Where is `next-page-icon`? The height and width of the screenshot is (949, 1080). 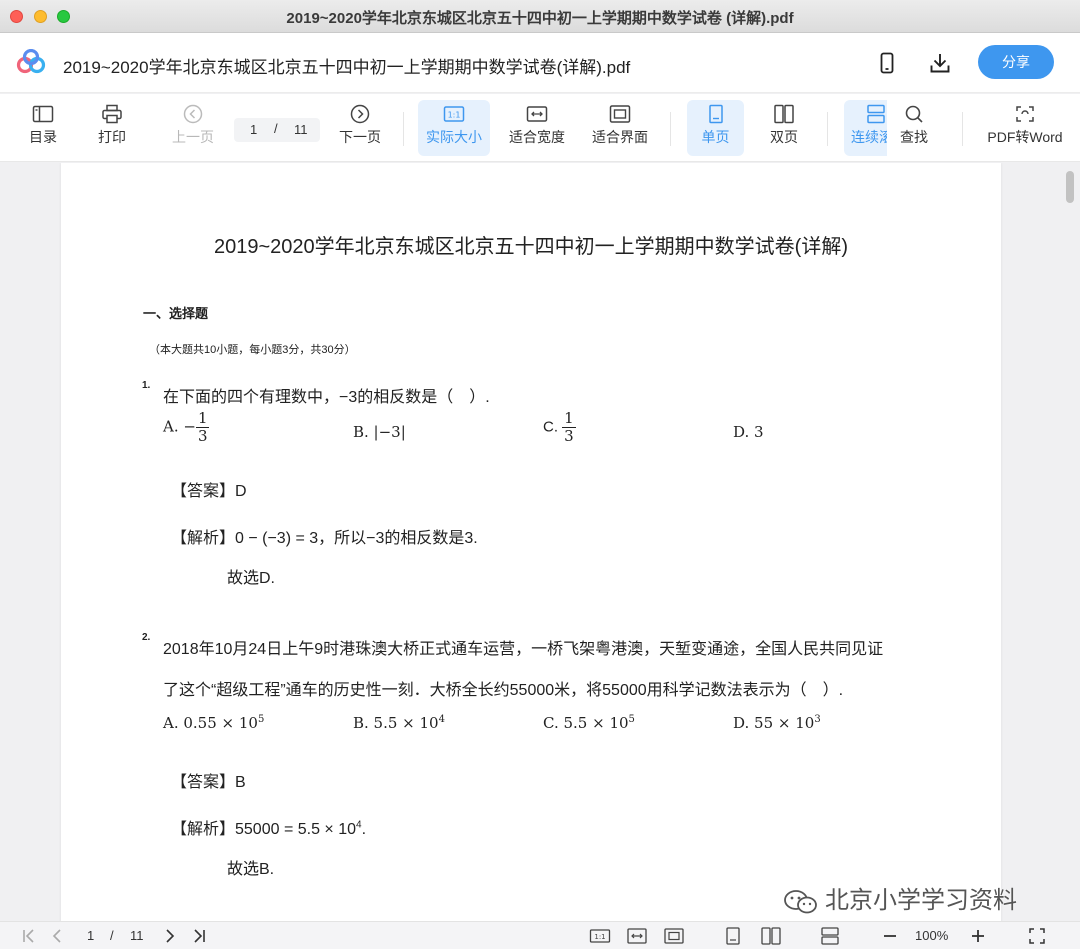 next-page-icon is located at coordinates (170, 936).